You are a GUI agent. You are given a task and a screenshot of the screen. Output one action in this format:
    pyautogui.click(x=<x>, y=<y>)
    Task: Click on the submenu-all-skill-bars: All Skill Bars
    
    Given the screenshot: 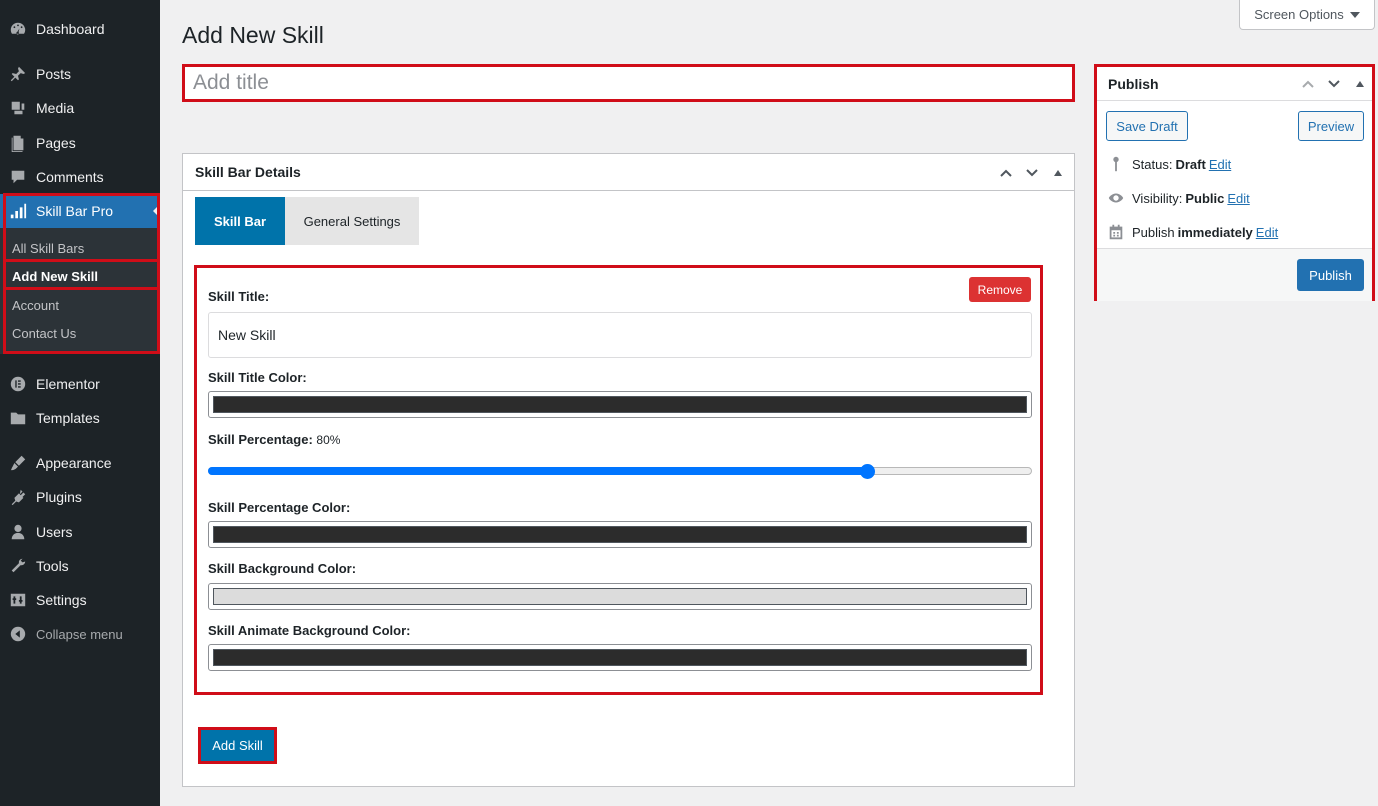 What is the action you would take?
    pyautogui.click(x=48, y=248)
    